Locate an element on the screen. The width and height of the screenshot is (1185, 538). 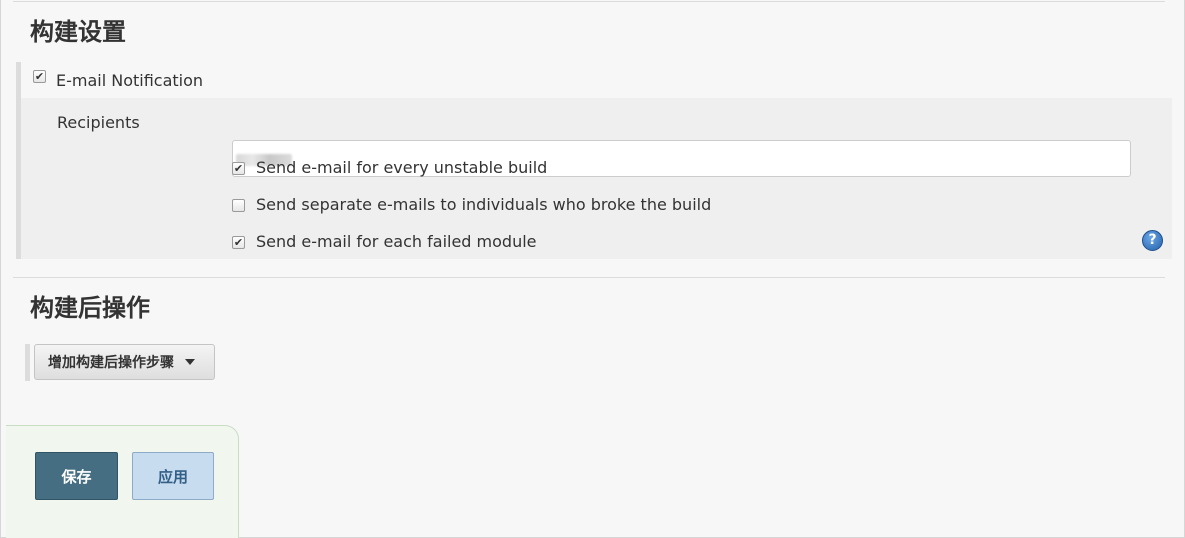
failed-module-checkbox: ✔ is located at coordinates (238, 242).